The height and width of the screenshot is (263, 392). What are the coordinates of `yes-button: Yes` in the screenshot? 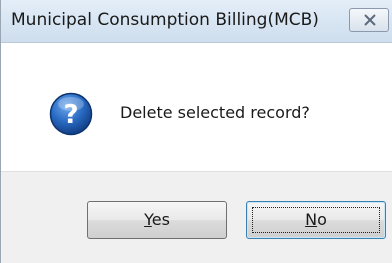 It's located at (157, 220).